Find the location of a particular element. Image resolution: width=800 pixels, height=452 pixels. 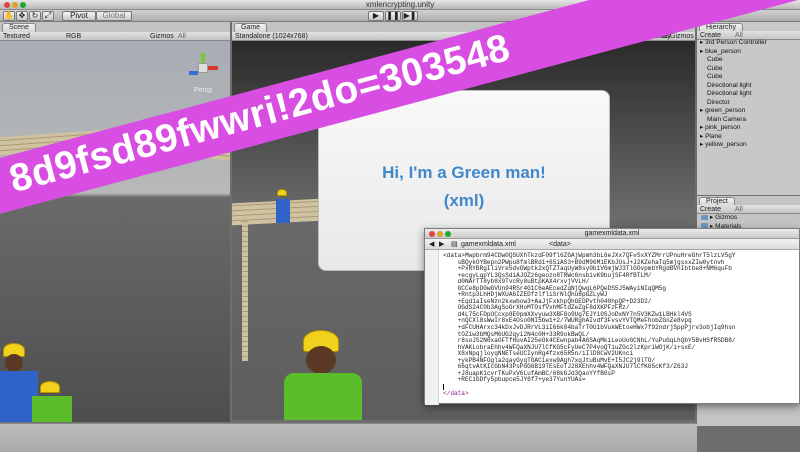

project-create-dropdown: Create is located at coordinates (710, 209).